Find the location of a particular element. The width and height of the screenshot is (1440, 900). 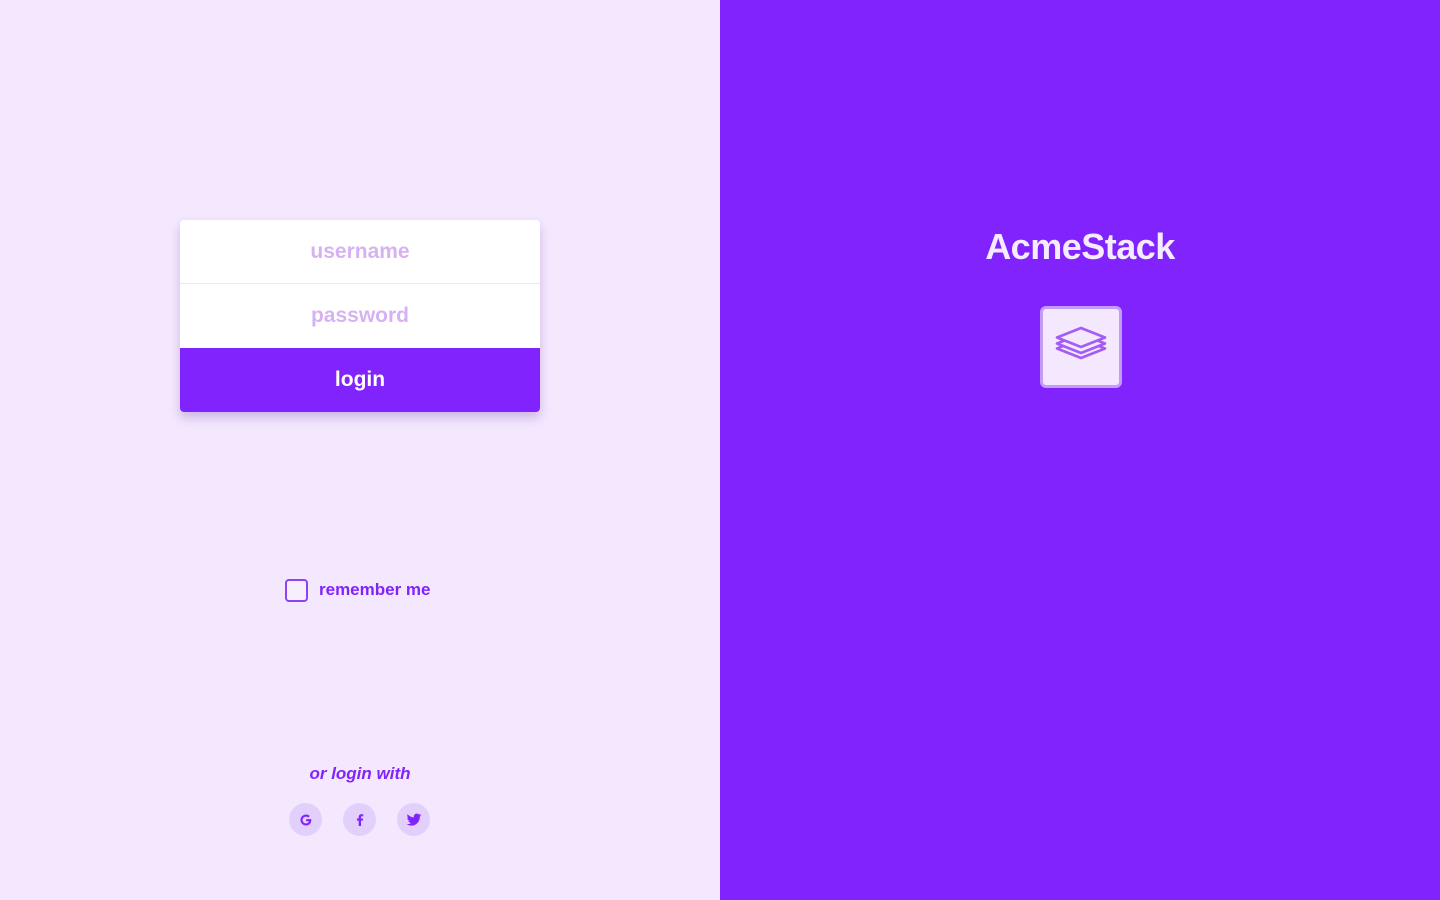

login-card: login is located at coordinates (360, 316).